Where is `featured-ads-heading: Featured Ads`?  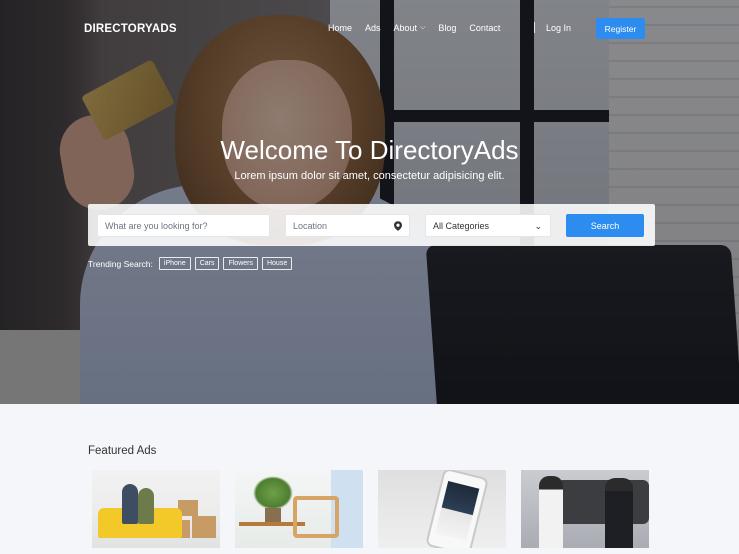 featured-ads-heading: Featured Ads is located at coordinates (122, 451).